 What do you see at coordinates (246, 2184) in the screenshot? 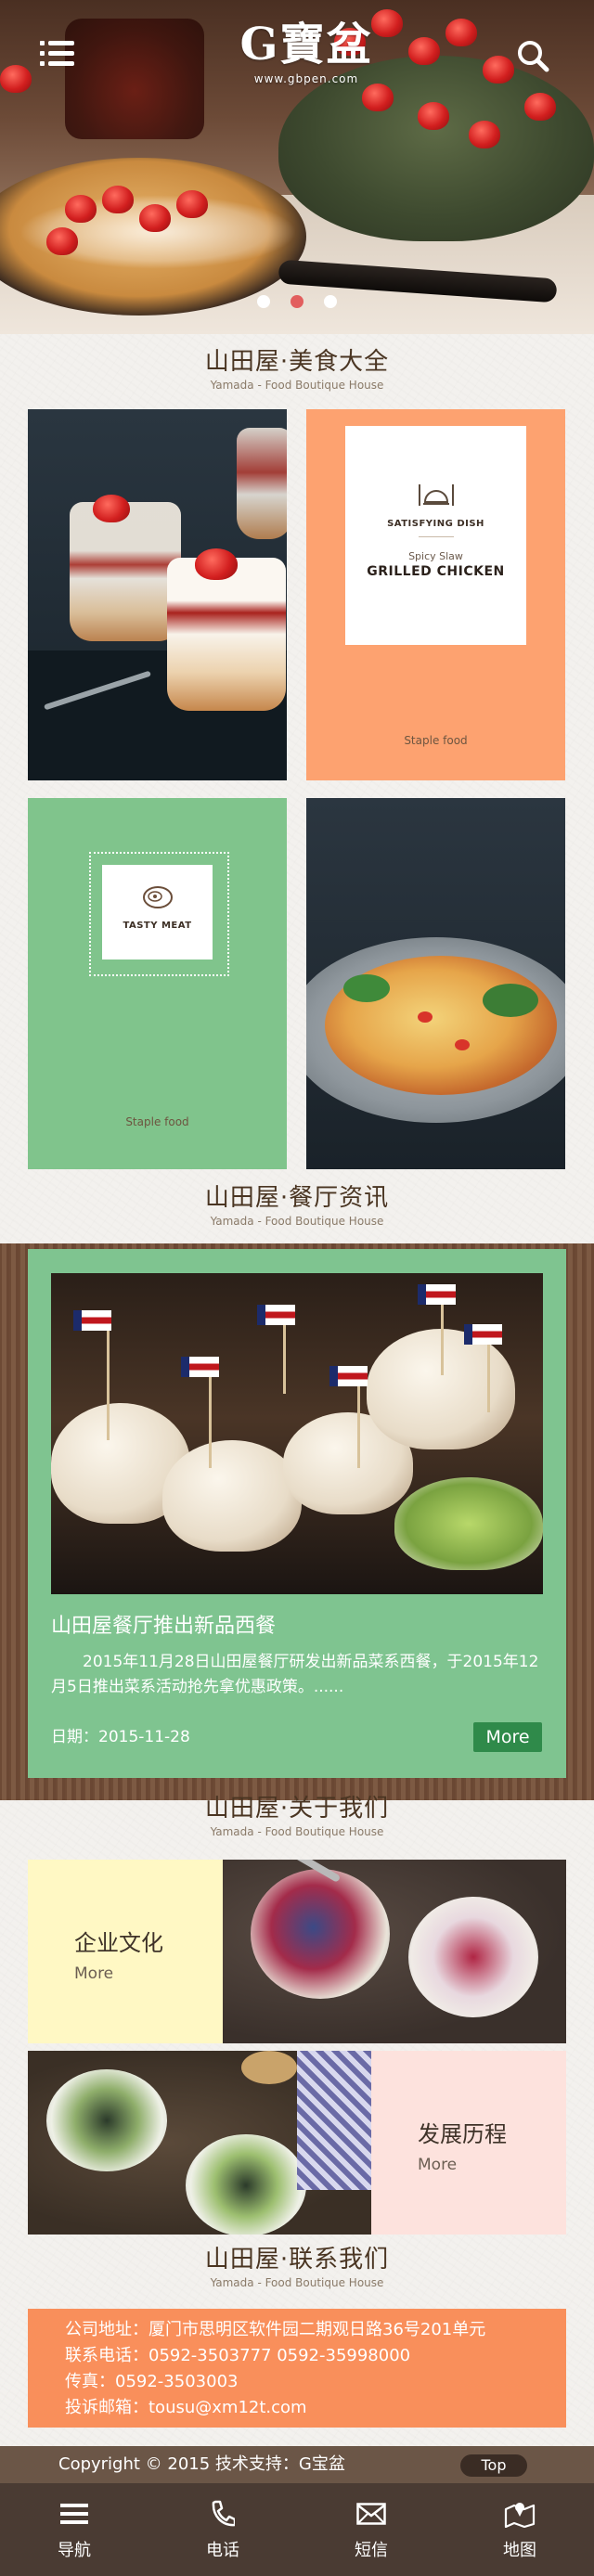
I see `soup-bowl` at bounding box center [246, 2184].